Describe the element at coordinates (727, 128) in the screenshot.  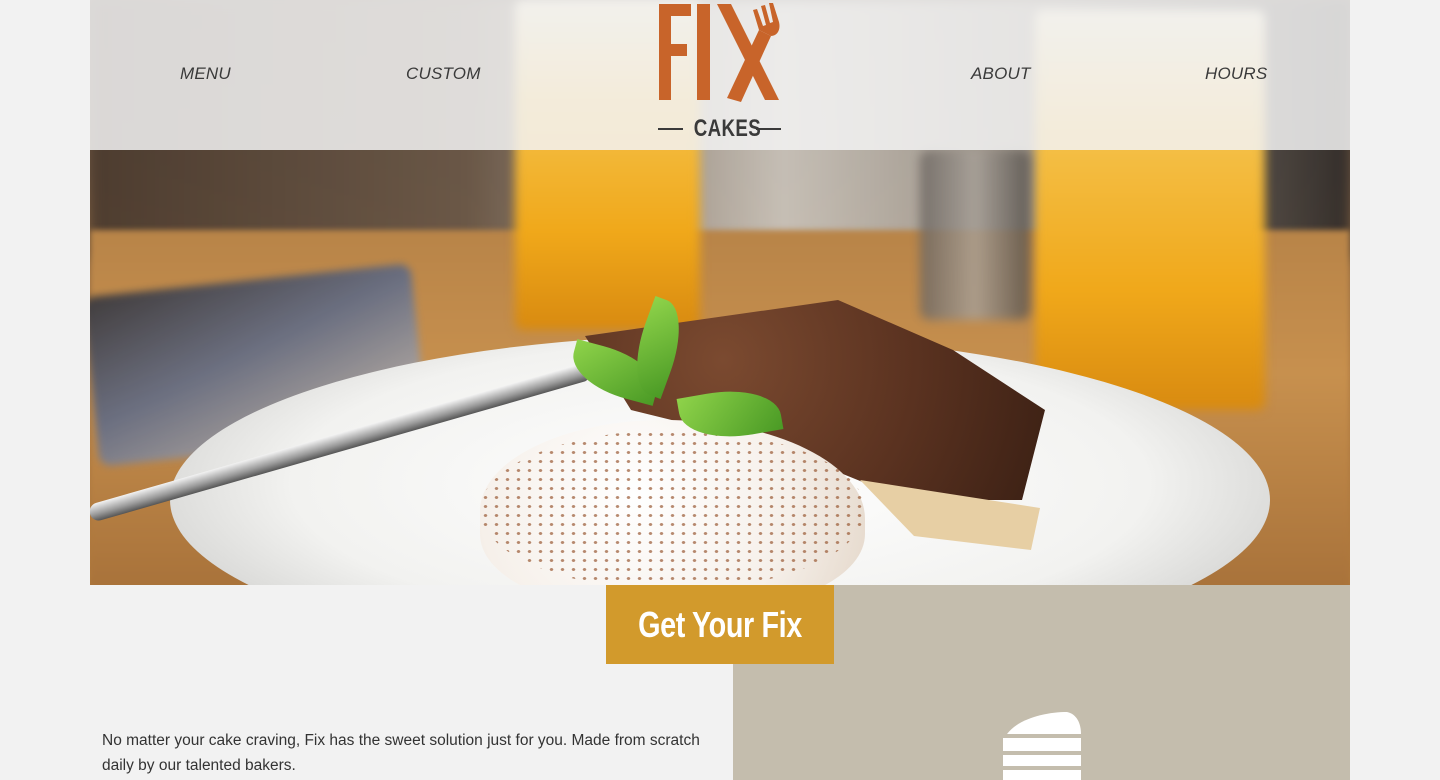
I see `logo-subtitle: CAKES` at that location.